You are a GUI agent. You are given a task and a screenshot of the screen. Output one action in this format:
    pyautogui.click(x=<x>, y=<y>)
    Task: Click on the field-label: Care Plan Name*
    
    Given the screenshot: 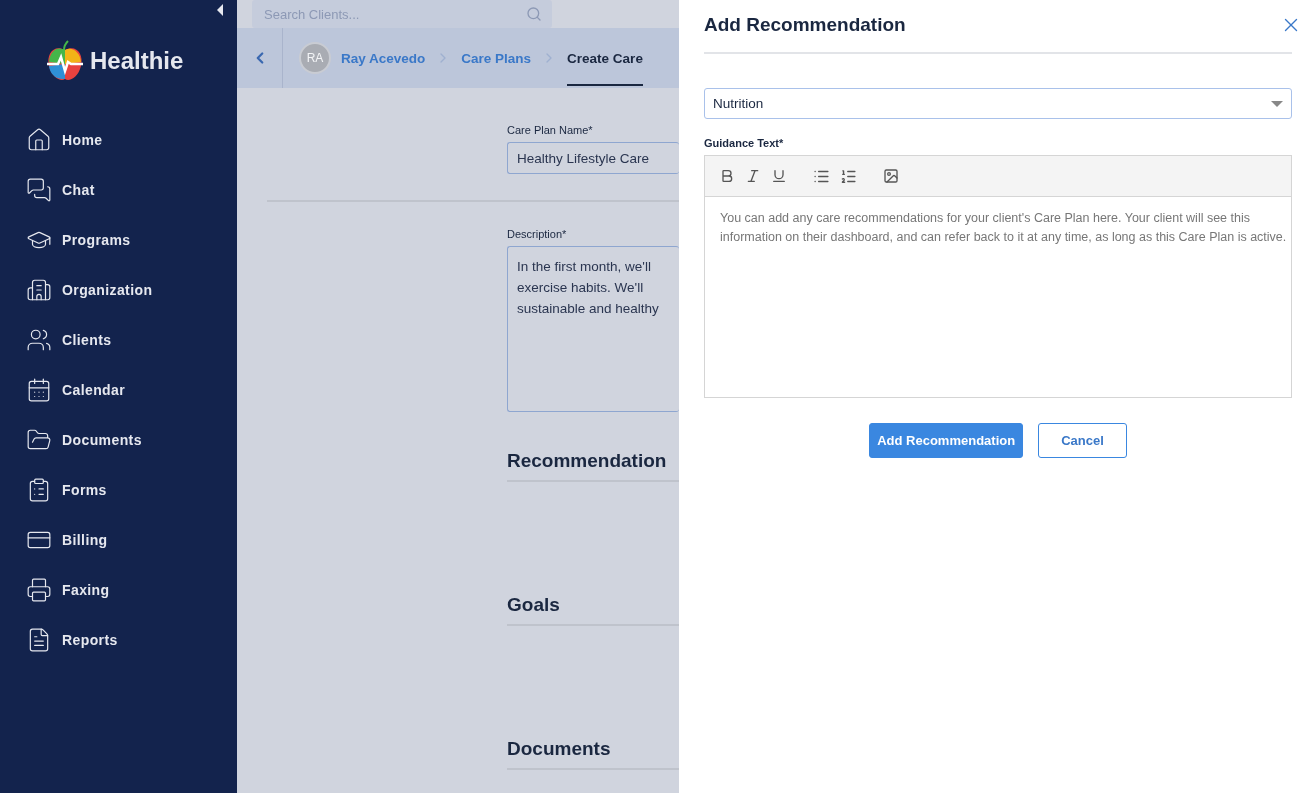 What is the action you would take?
    pyautogui.click(x=550, y=130)
    